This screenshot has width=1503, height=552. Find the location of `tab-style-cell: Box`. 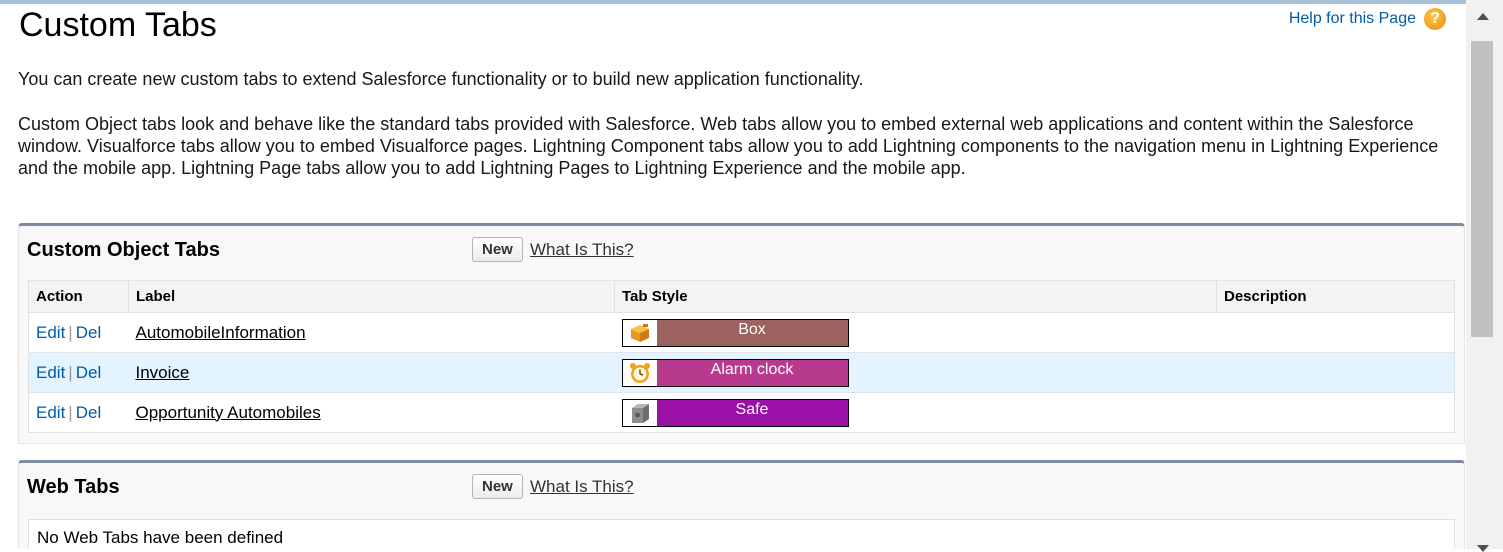

tab-style-cell: Box is located at coordinates (915, 332).